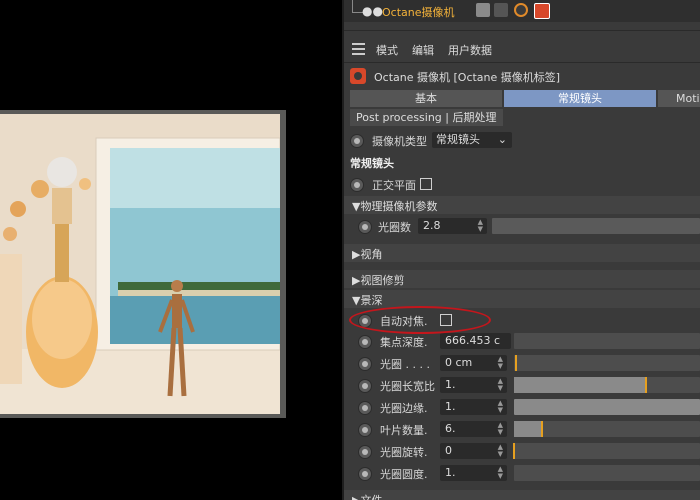 The width and height of the screenshot is (700, 500). I want to click on chevron-down-icon: ⌄, so click(502, 139).